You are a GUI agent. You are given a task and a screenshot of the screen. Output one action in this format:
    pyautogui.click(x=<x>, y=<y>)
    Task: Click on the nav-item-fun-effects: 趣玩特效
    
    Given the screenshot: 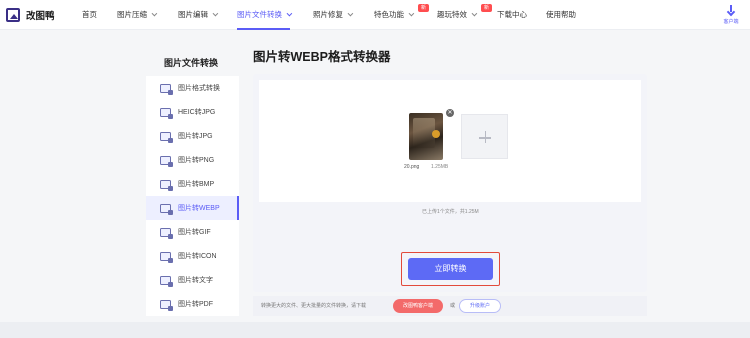 What is the action you would take?
    pyautogui.click(x=457, y=15)
    